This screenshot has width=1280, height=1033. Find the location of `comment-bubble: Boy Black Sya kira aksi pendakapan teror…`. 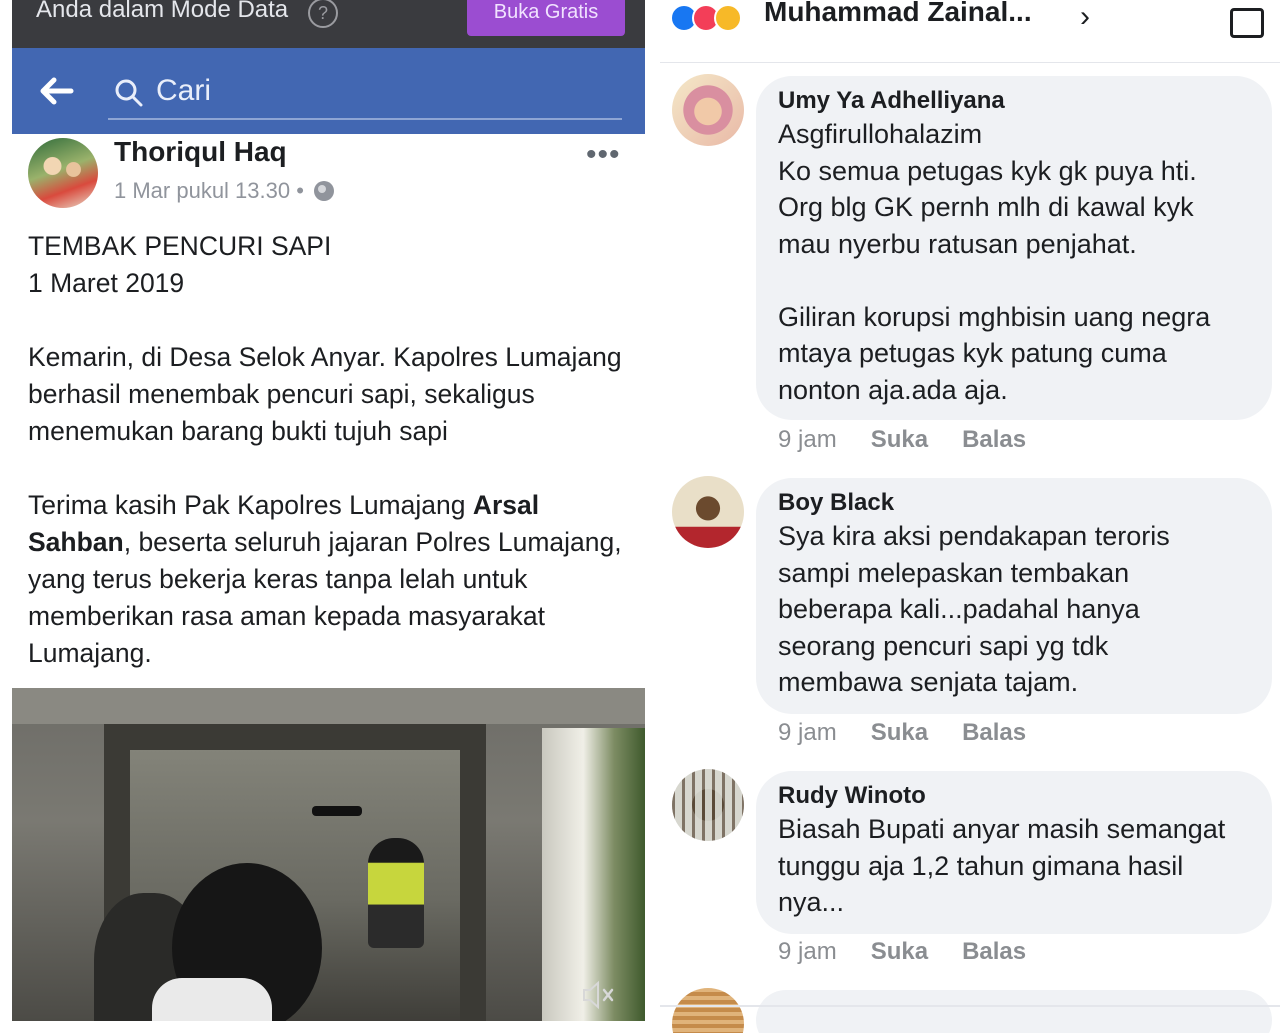

comment-bubble: Boy Black Sya kira aksi pendakapan teror… is located at coordinates (1014, 596).